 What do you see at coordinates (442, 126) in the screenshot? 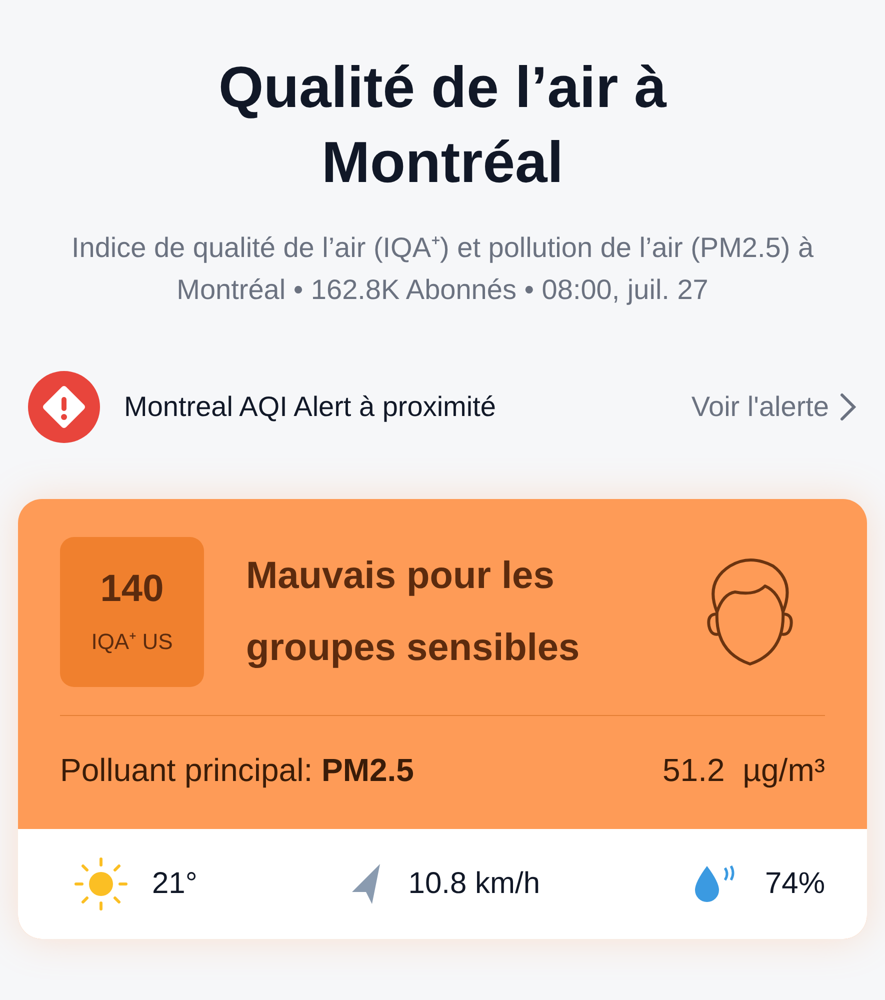
I see `page-title: Qualité de l’air à Montréal` at bounding box center [442, 126].